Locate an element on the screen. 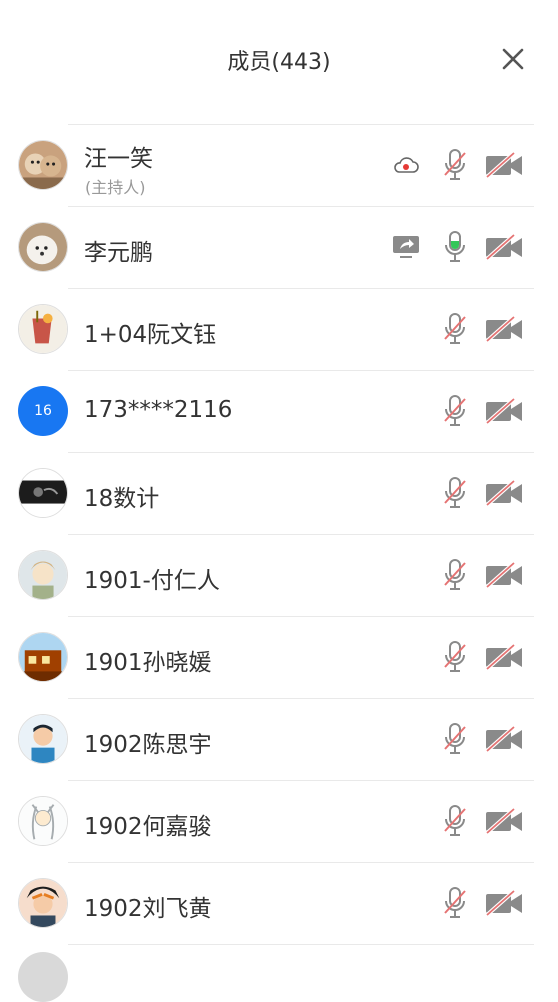  screen-share-icon is located at coordinates (406, 247).